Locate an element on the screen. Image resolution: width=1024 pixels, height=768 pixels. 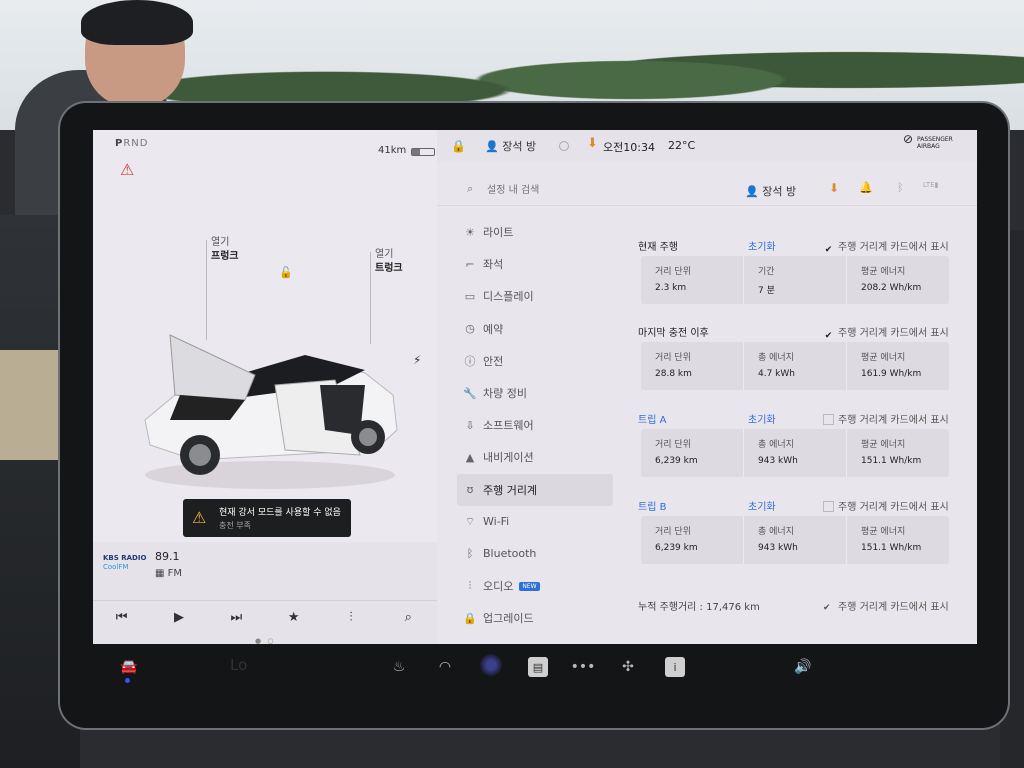
equalizer-icon: ⫶ is located at coordinates (351, 618).